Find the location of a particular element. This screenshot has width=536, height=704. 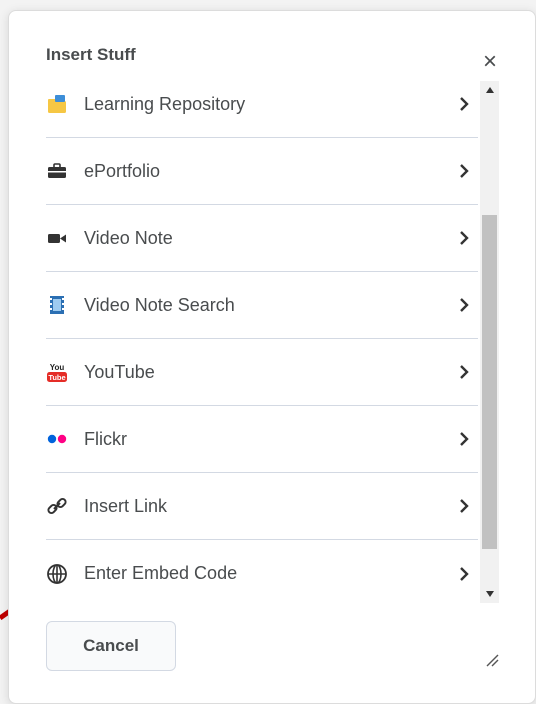

scroll-up-button is located at coordinates (489, 90).